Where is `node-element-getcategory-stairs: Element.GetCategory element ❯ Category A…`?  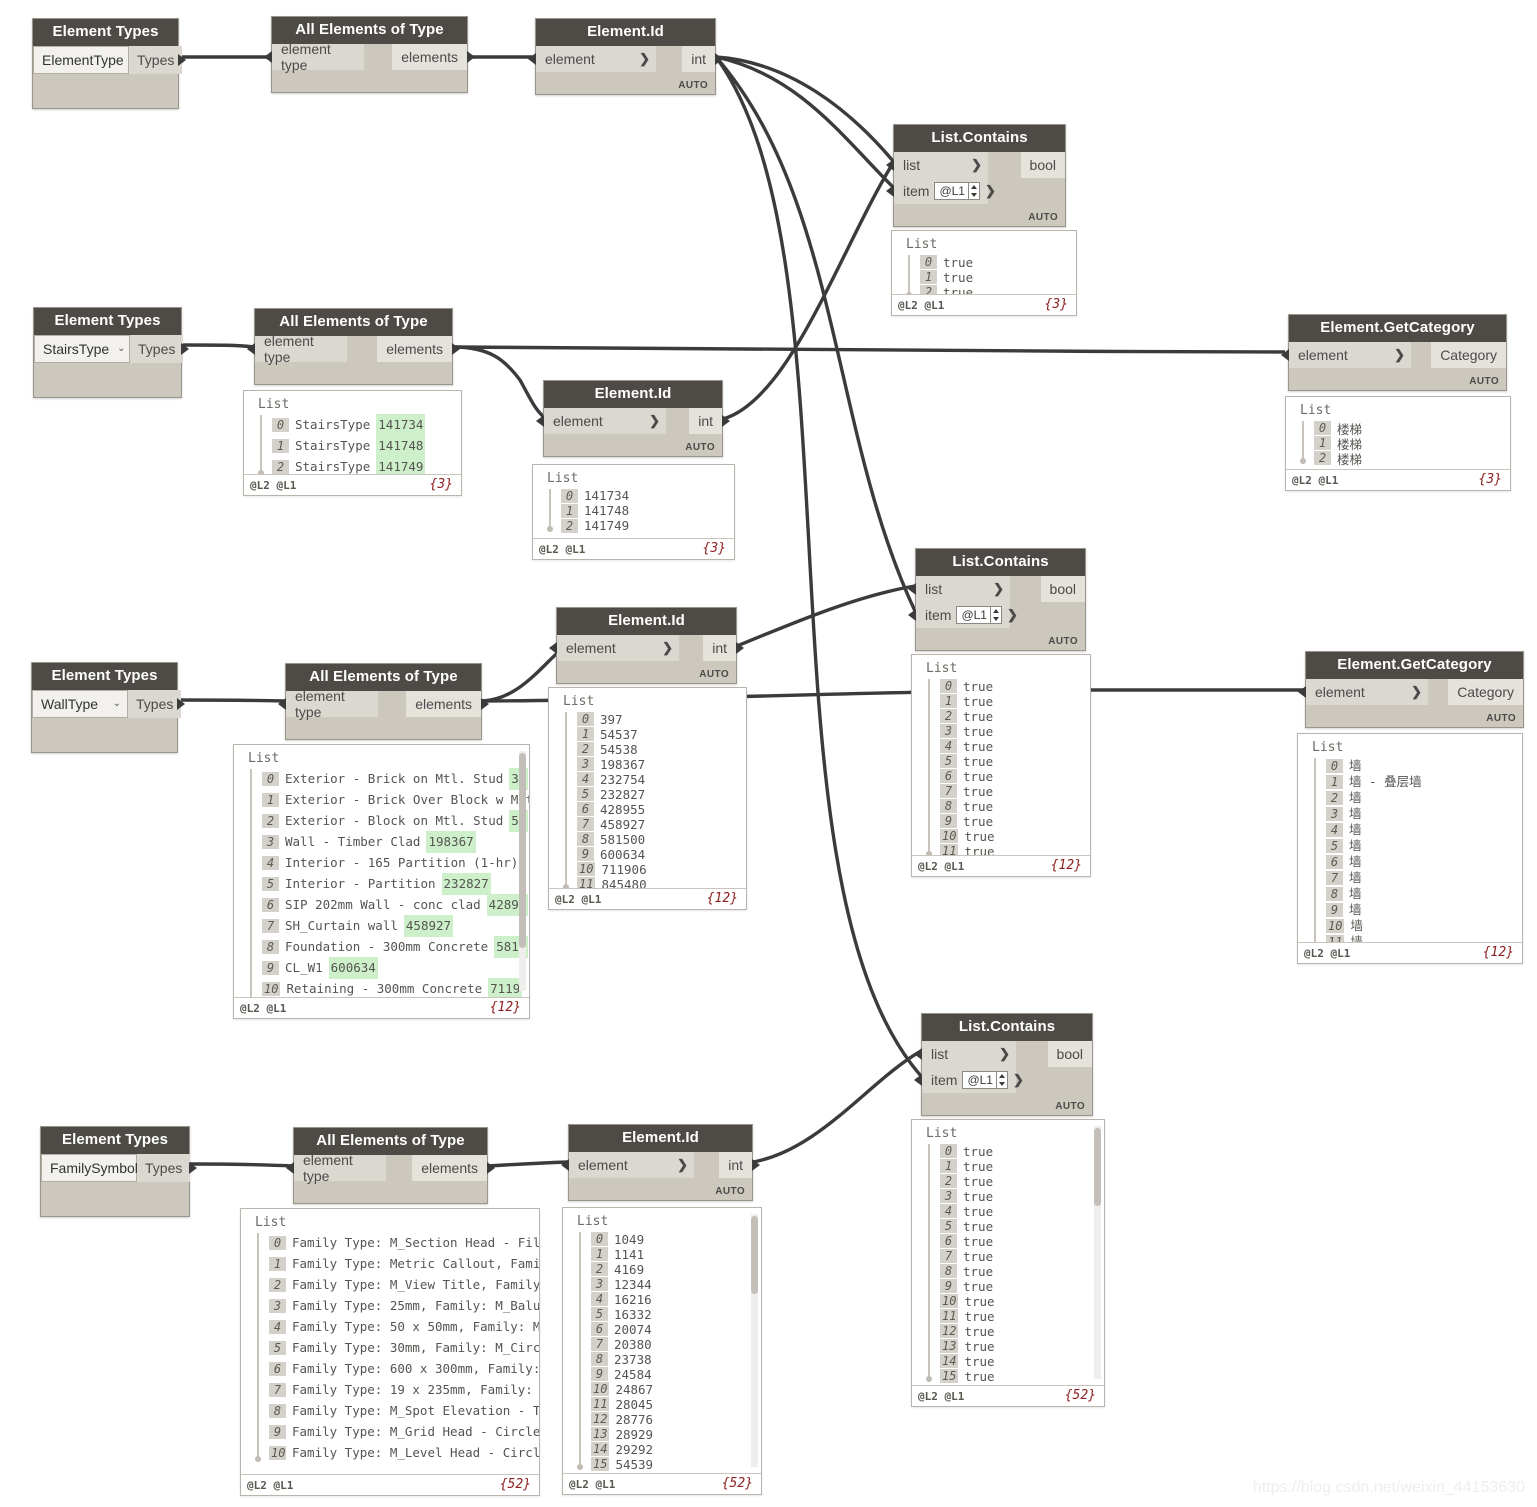 node-element-getcategory-stairs: Element.GetCategory element ❯ Category A… is located at coordinates (1394, 352).